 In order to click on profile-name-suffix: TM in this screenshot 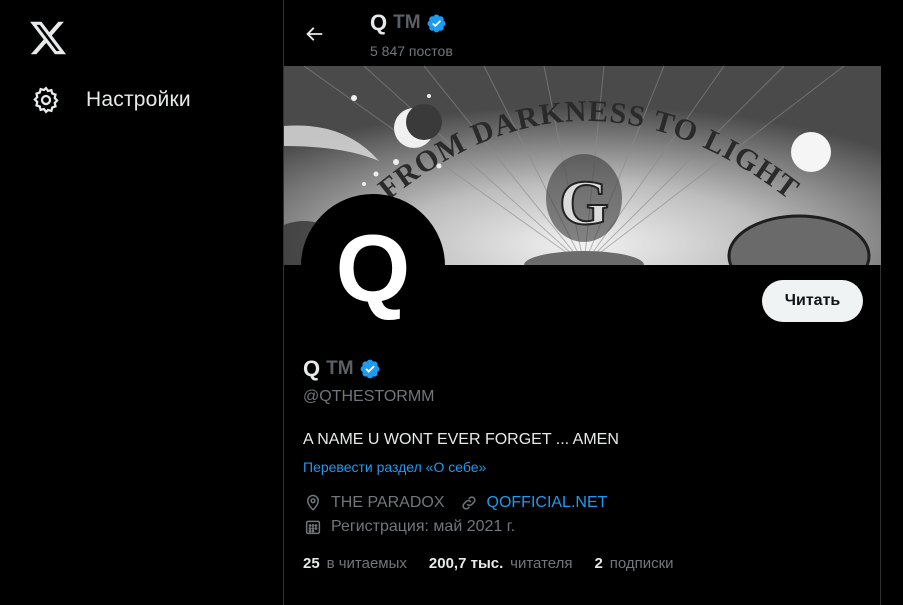, I will do `click(340, 368)`.